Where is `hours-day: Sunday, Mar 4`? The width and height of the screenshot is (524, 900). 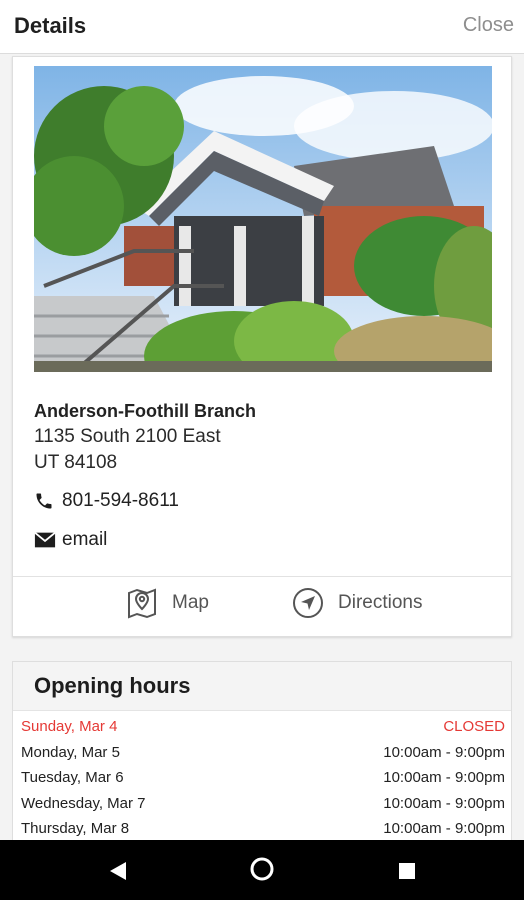
hours-day: Sunday, Mar 4 is located at coordinates (69, 726).